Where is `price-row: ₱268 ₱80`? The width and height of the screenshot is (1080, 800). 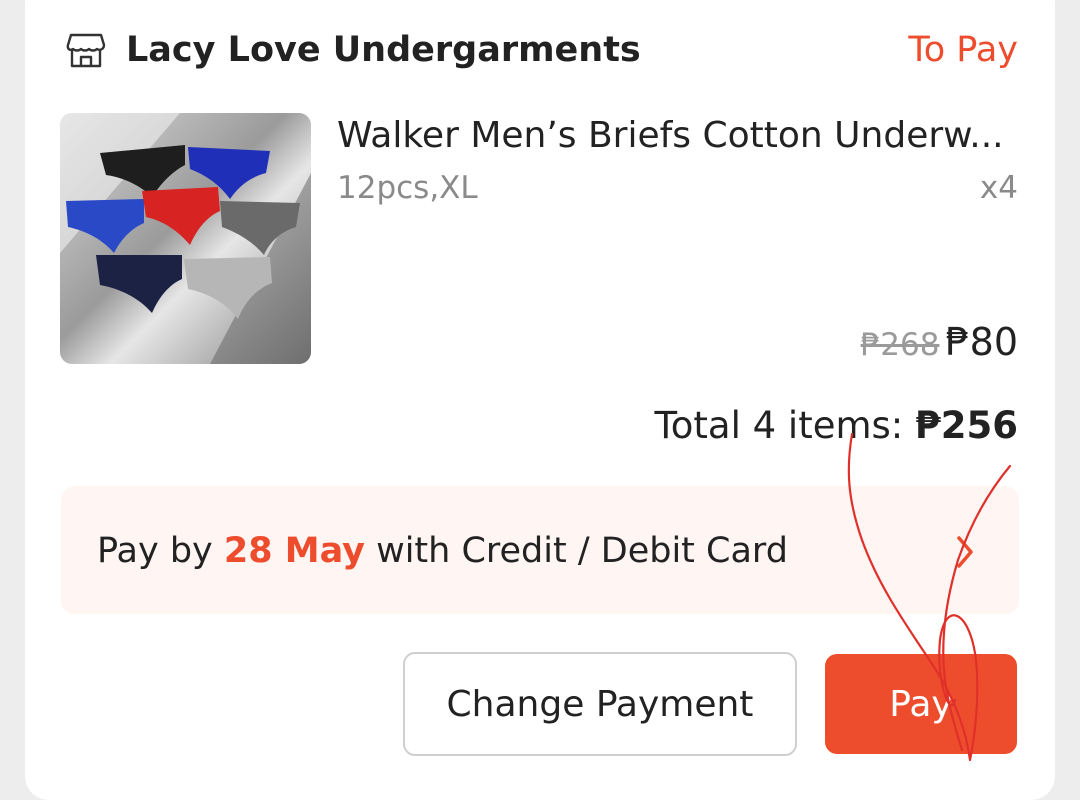 price-row: ₱268 ₱80 is located at coordinates (939, 346).